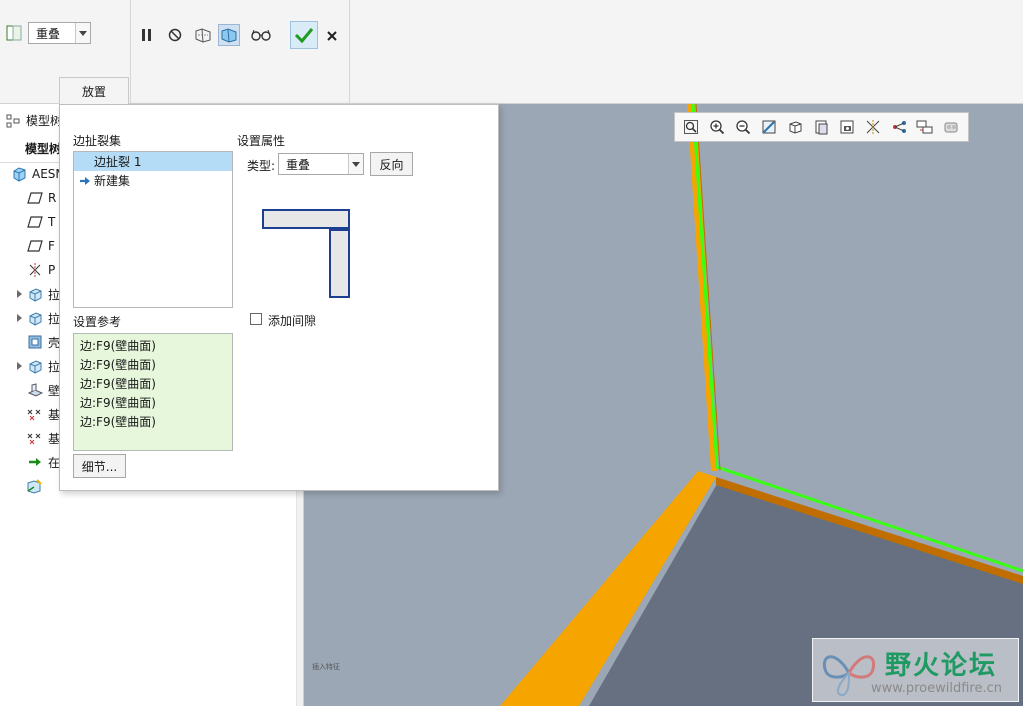 Image resolution: width=1023 pixels, height=706 pixels. What do you see at coordinates (35, 486) in the screenshot?
I see `edge-rip-feature-icon` at bounding box center [35, 486].